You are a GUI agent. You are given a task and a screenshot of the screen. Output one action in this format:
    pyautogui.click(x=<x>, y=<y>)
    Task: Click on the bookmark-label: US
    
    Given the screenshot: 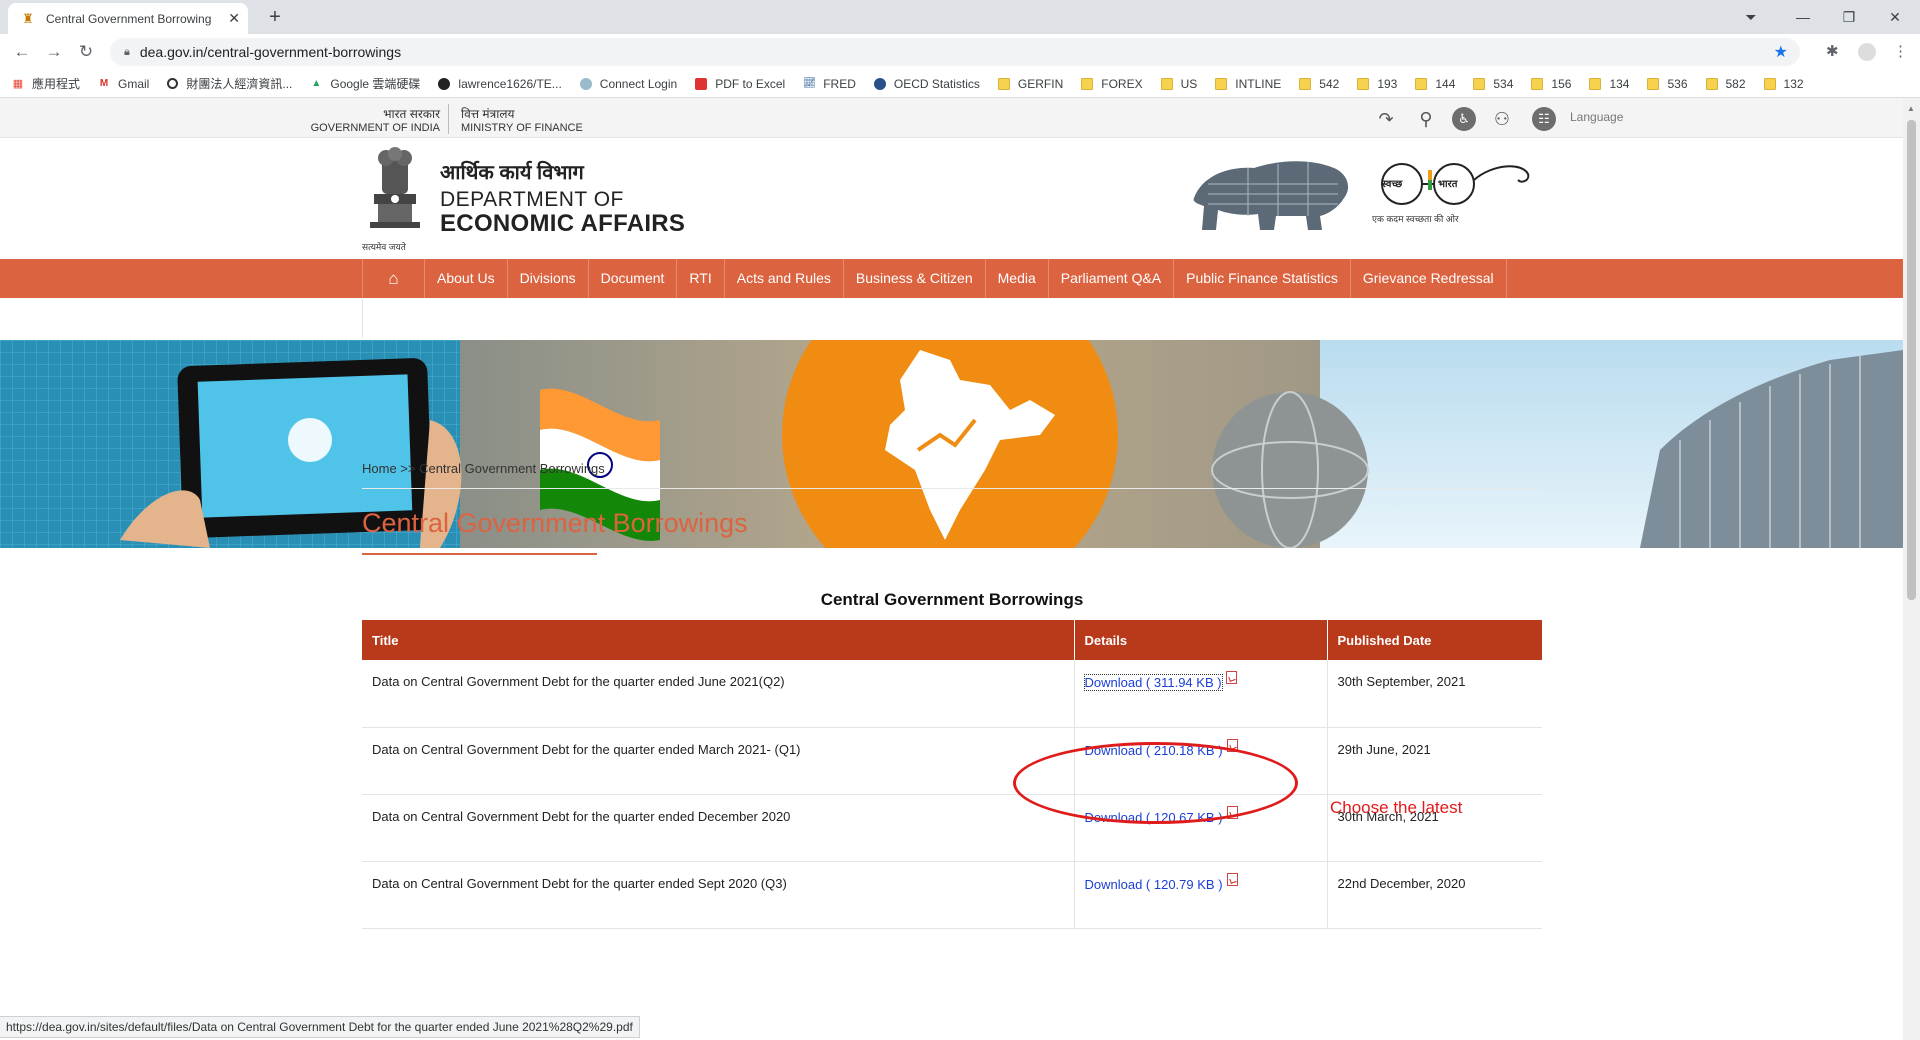 What is the action you would take?
    pyautogui.click(x=1189, y=83)
    